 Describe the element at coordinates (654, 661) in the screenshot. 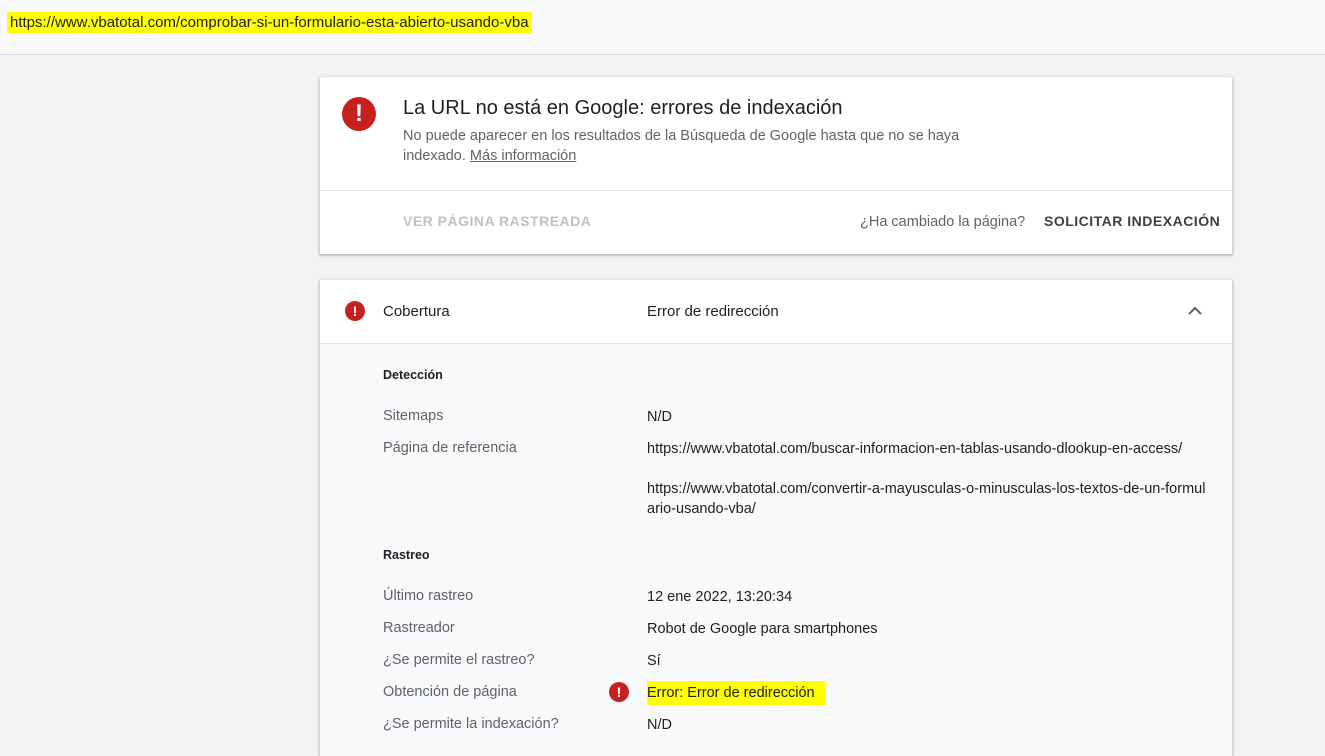

I see `crawl-allowed-value: Sí` at that location.